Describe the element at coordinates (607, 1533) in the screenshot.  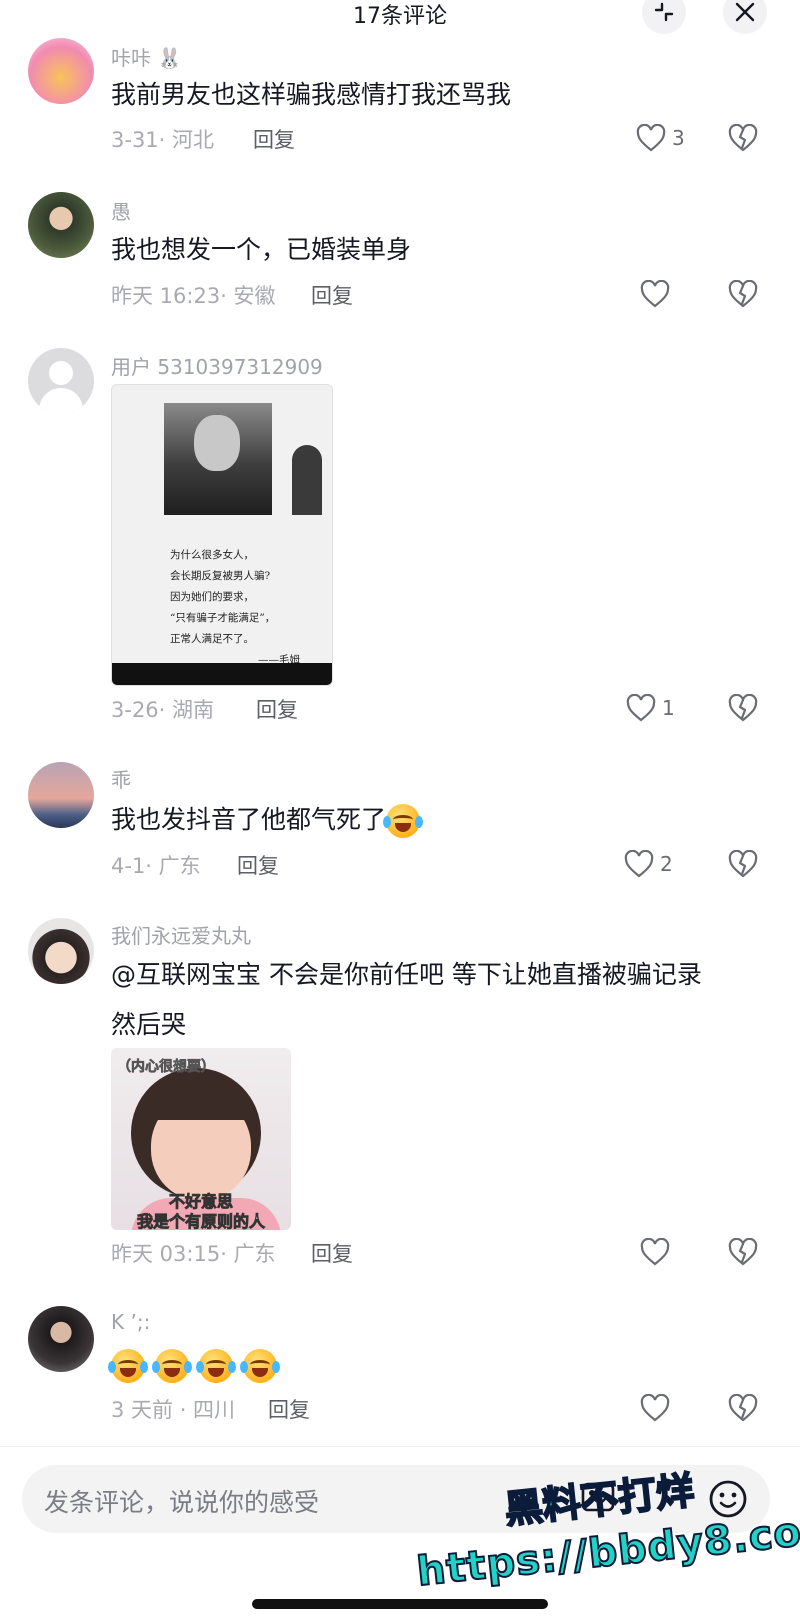
I see `watermark: 黑料不打烊 https://bbdy8.com` at that location.